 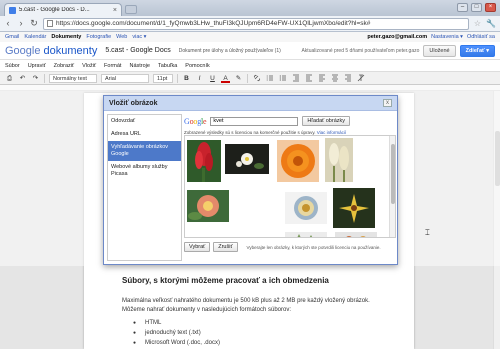 What do you see at coordinates (225, 247) in the screenshot?
I see `cancel-button: Zrušiť` at bounding box center [225, 247].